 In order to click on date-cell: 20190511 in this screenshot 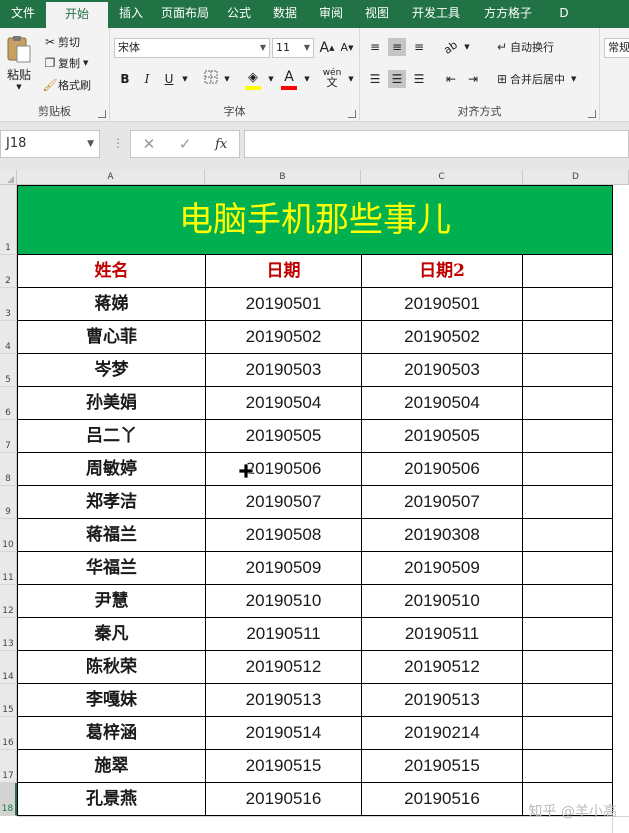, I will do `click(284, 634)`.